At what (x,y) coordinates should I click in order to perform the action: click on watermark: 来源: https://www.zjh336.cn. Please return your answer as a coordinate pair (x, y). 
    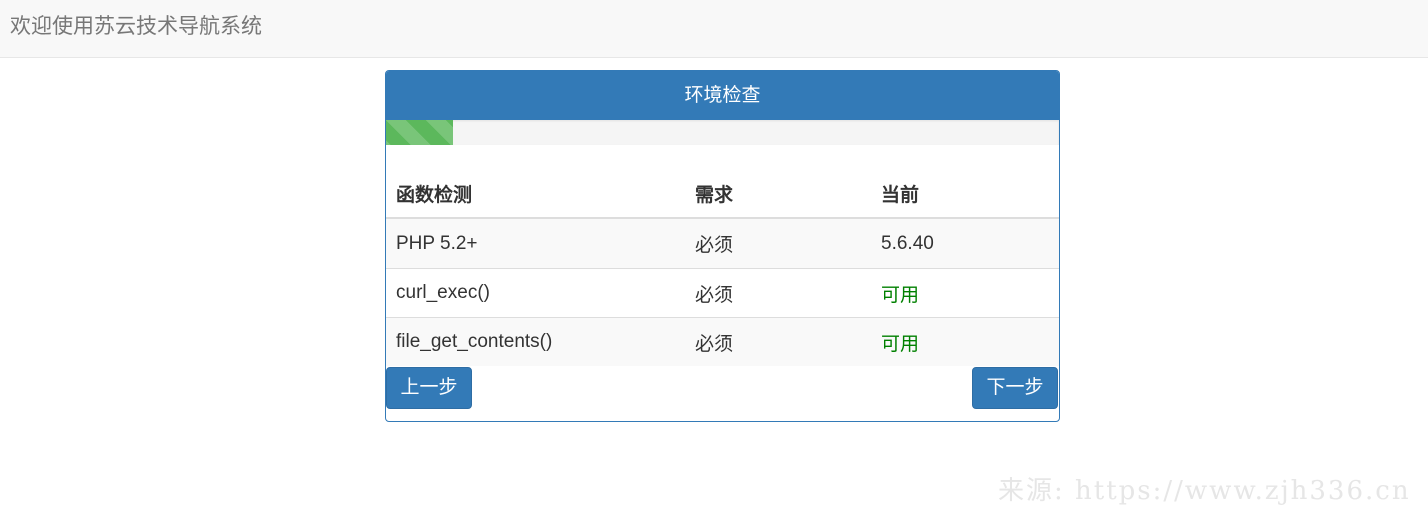
    Looking at the image, I should click on (1204, 491).